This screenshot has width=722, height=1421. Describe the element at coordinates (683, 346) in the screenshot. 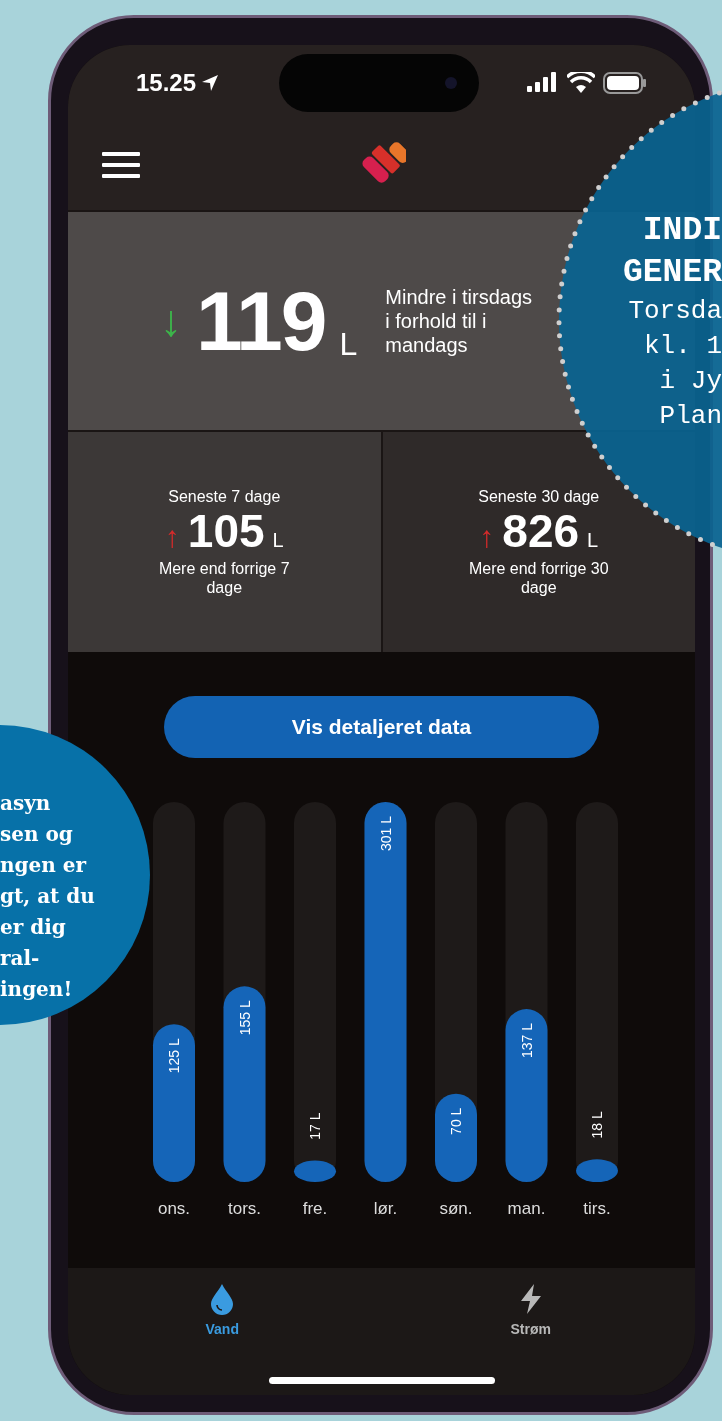

I see `circle-text-line: kl. 1` at that location.